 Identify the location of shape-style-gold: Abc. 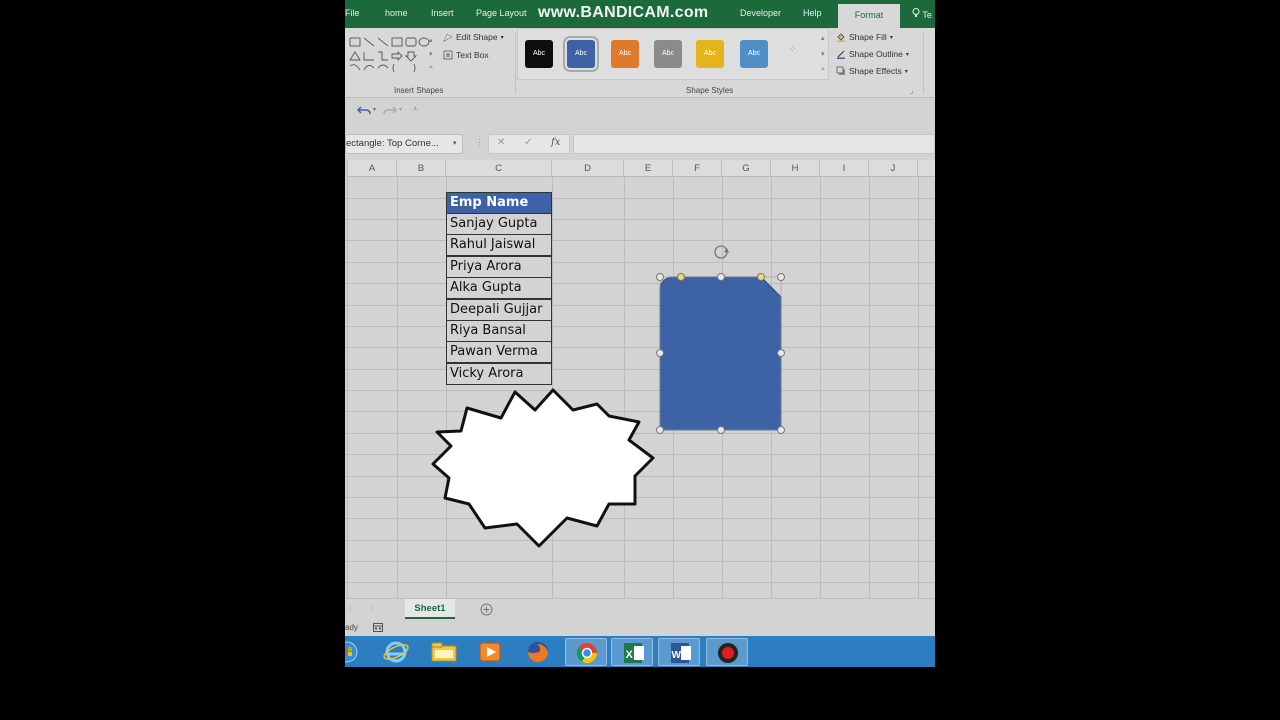
(710, 54).